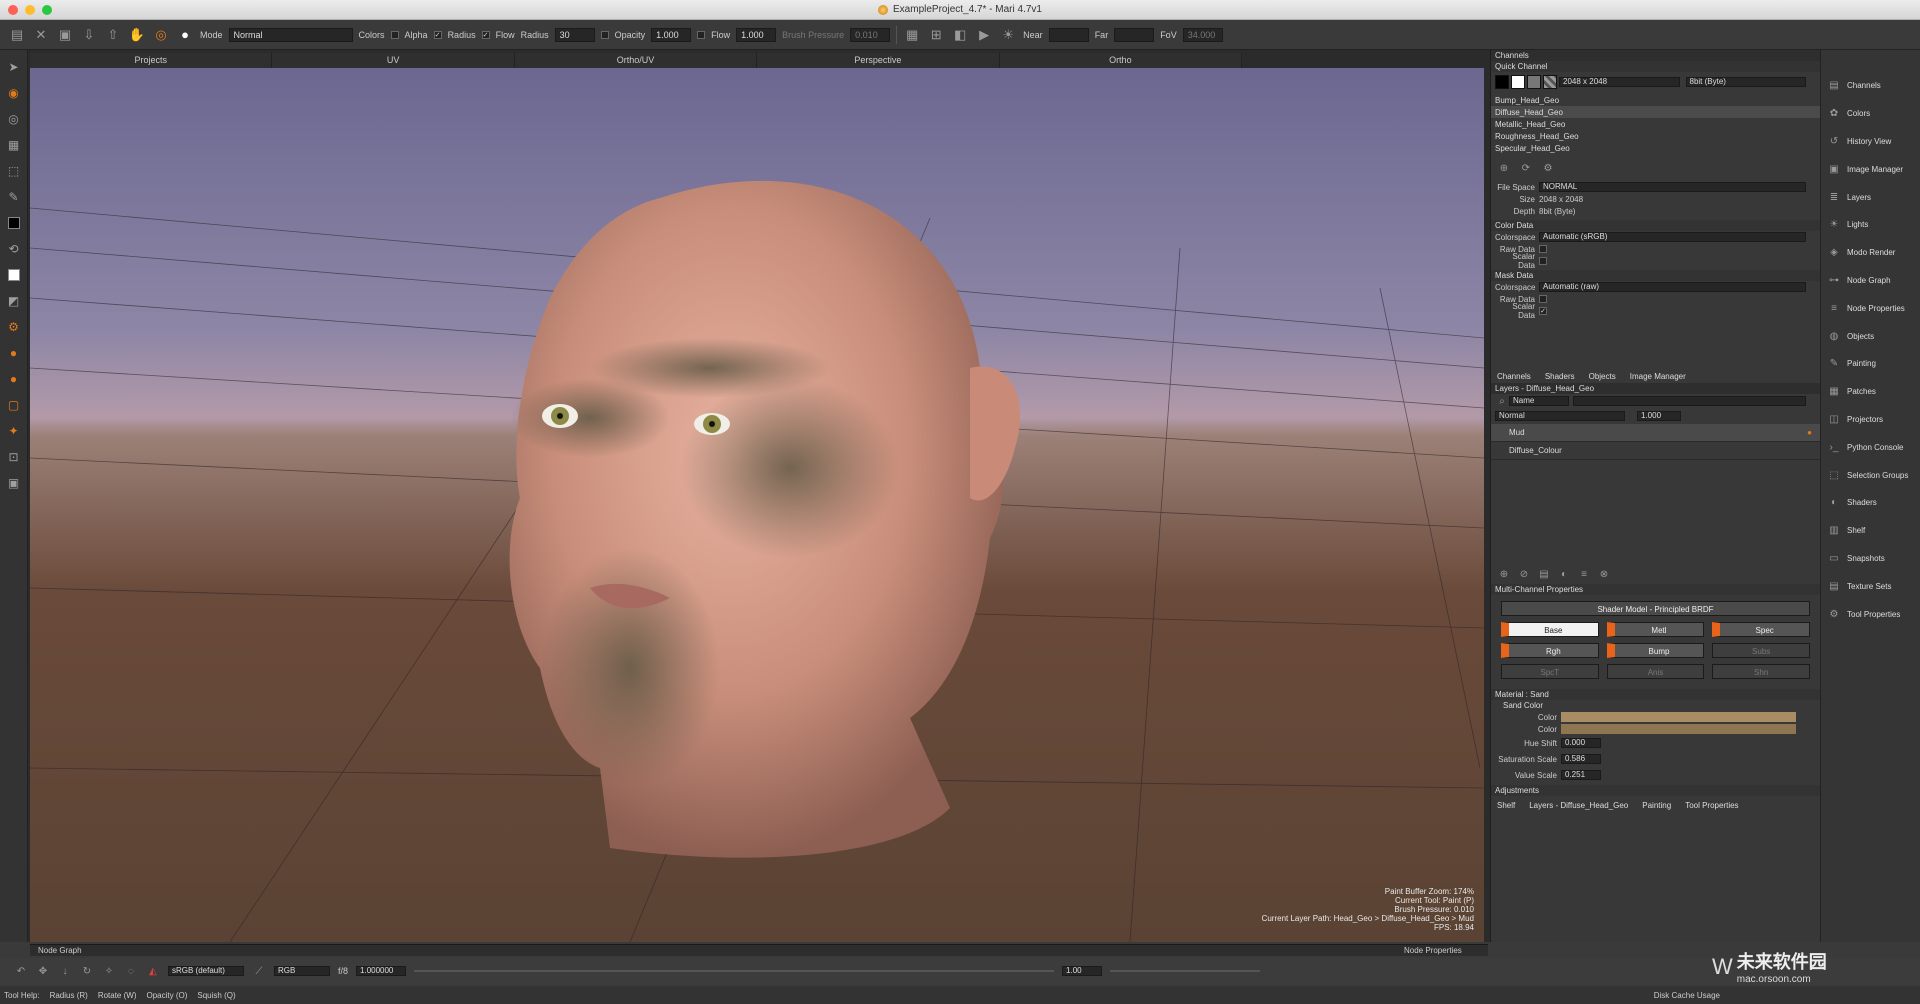 Image resolution: width=1920 pixels, height=1004 pixels. What do you see at coordinates (1134, 34) in the screenshot?
I see `far-field` at bounding box center [1134, 34].